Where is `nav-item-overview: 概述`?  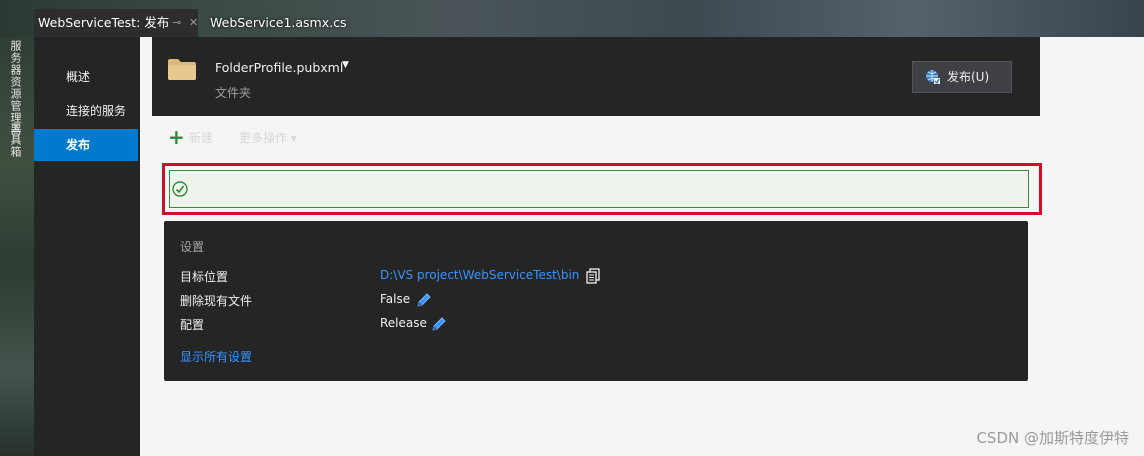
nav-item-overview: 概述 is located at coordinates (86, 77).